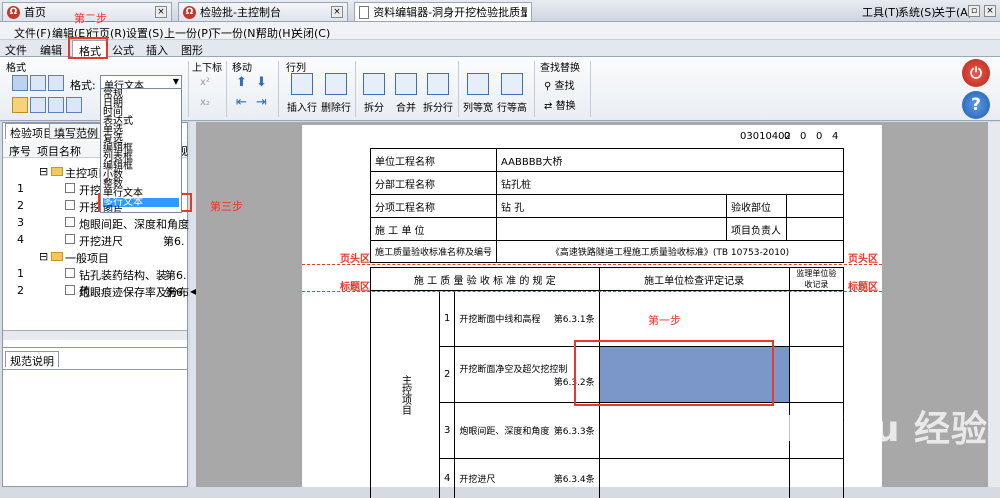  Describe the element at coordinates (20, 105) in the screenshot. I see `lock-icon` at that location.